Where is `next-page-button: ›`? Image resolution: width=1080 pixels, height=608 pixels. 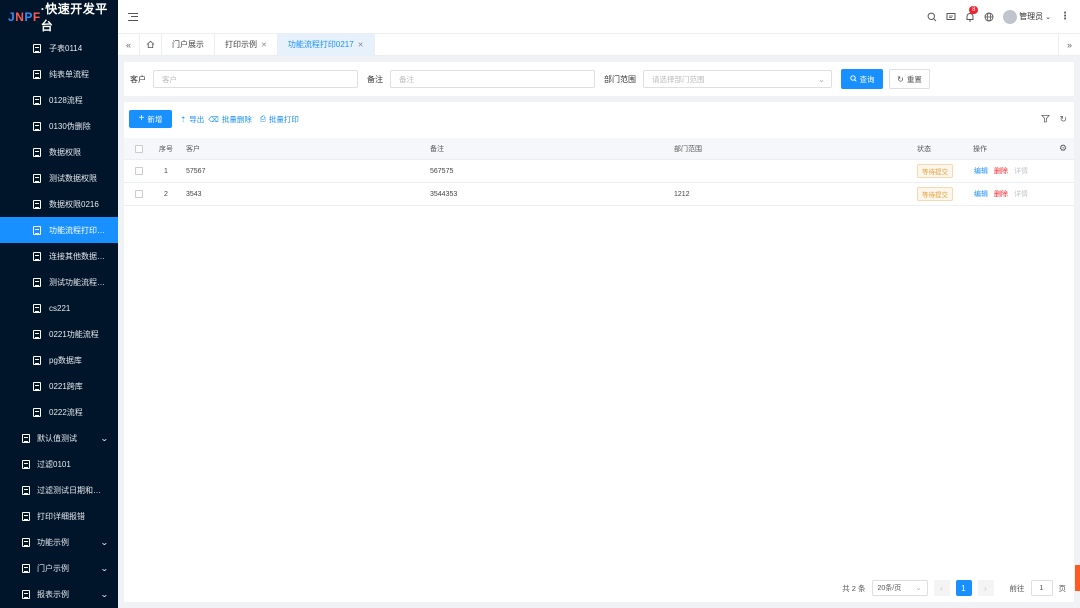
next-page-button: › is located at coordinates (985, 588).